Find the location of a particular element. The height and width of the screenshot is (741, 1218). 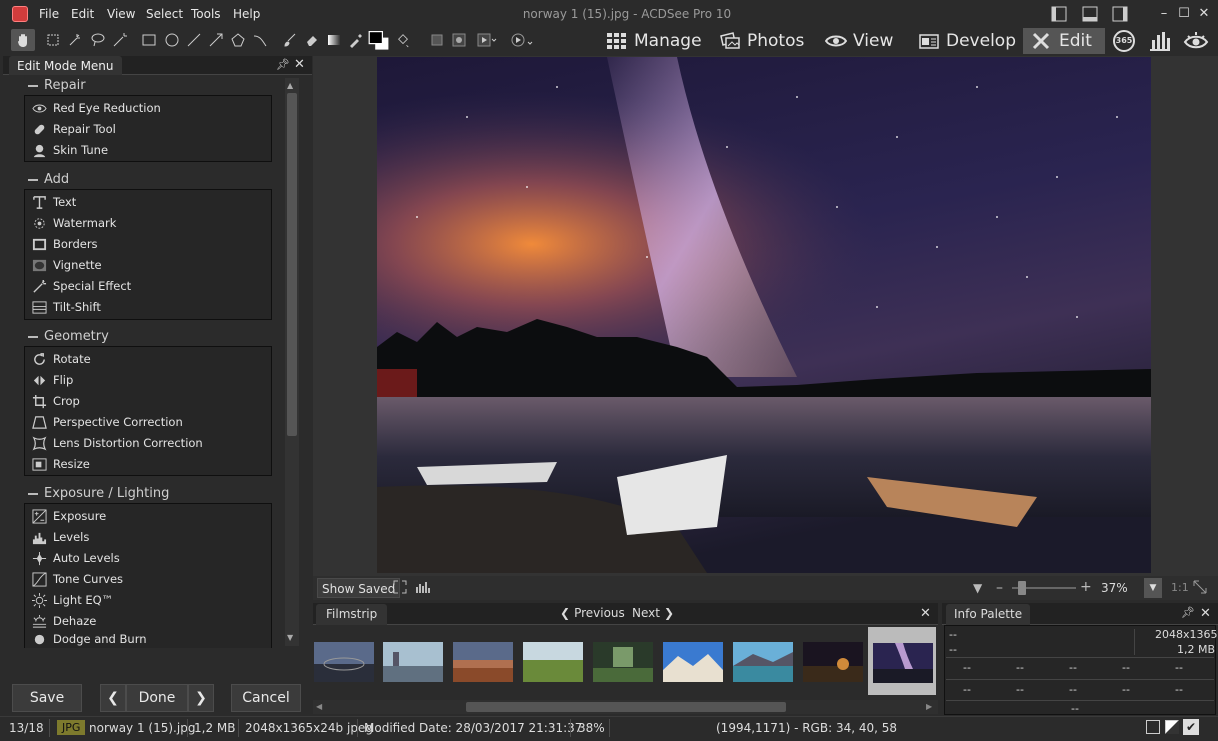

info-close-icon: ✕ is located at coordinates (1205, 613).